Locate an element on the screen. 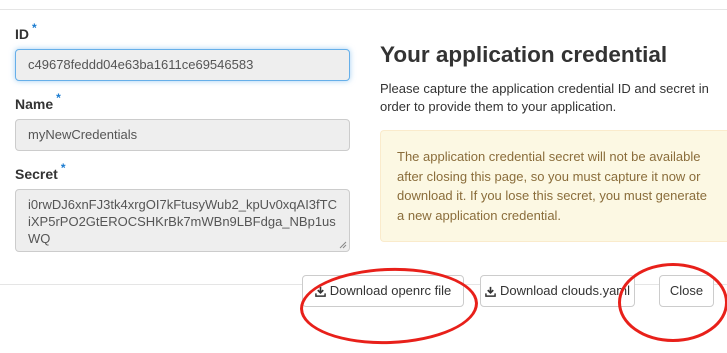  close-label: Close is located at coordinates (686, 290).